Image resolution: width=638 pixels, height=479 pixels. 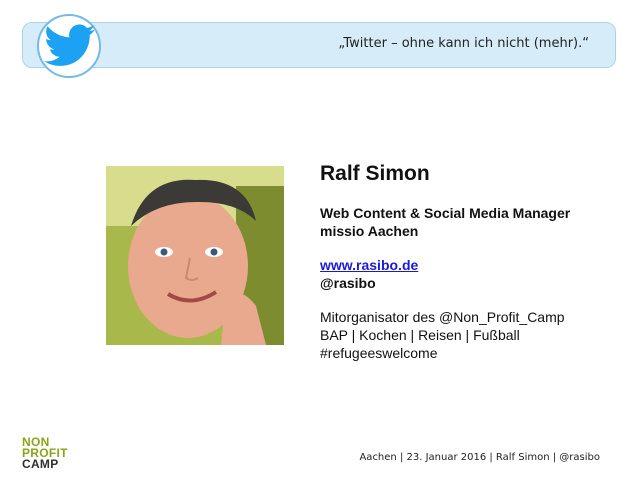 I want to click on profile-role: Web Content & Social Media Manager, so click(x=445, y=213).